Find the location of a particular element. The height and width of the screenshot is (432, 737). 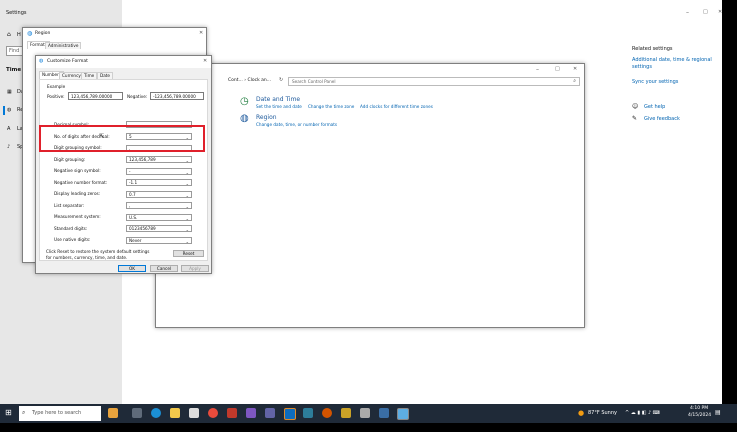

search-icon: ⌕ is located at coordinates (574, 81).